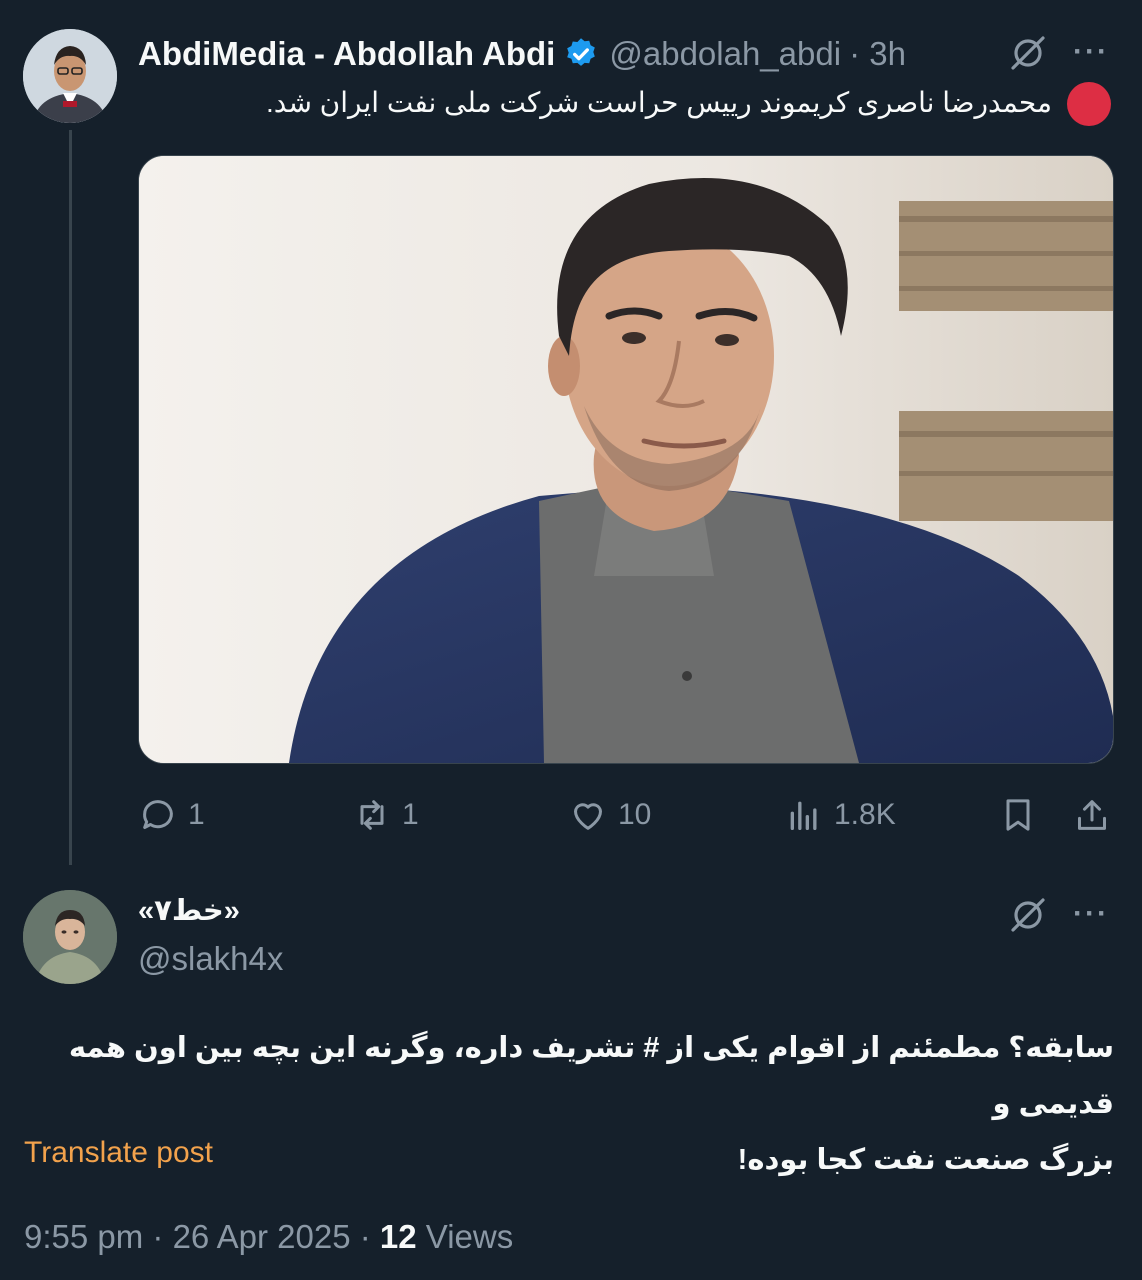 The width and height of the screenshot is (1142, 1280). Describe the element at coordinates (385, 815) in the screenshot. I see `repost-button: 1` at that location.